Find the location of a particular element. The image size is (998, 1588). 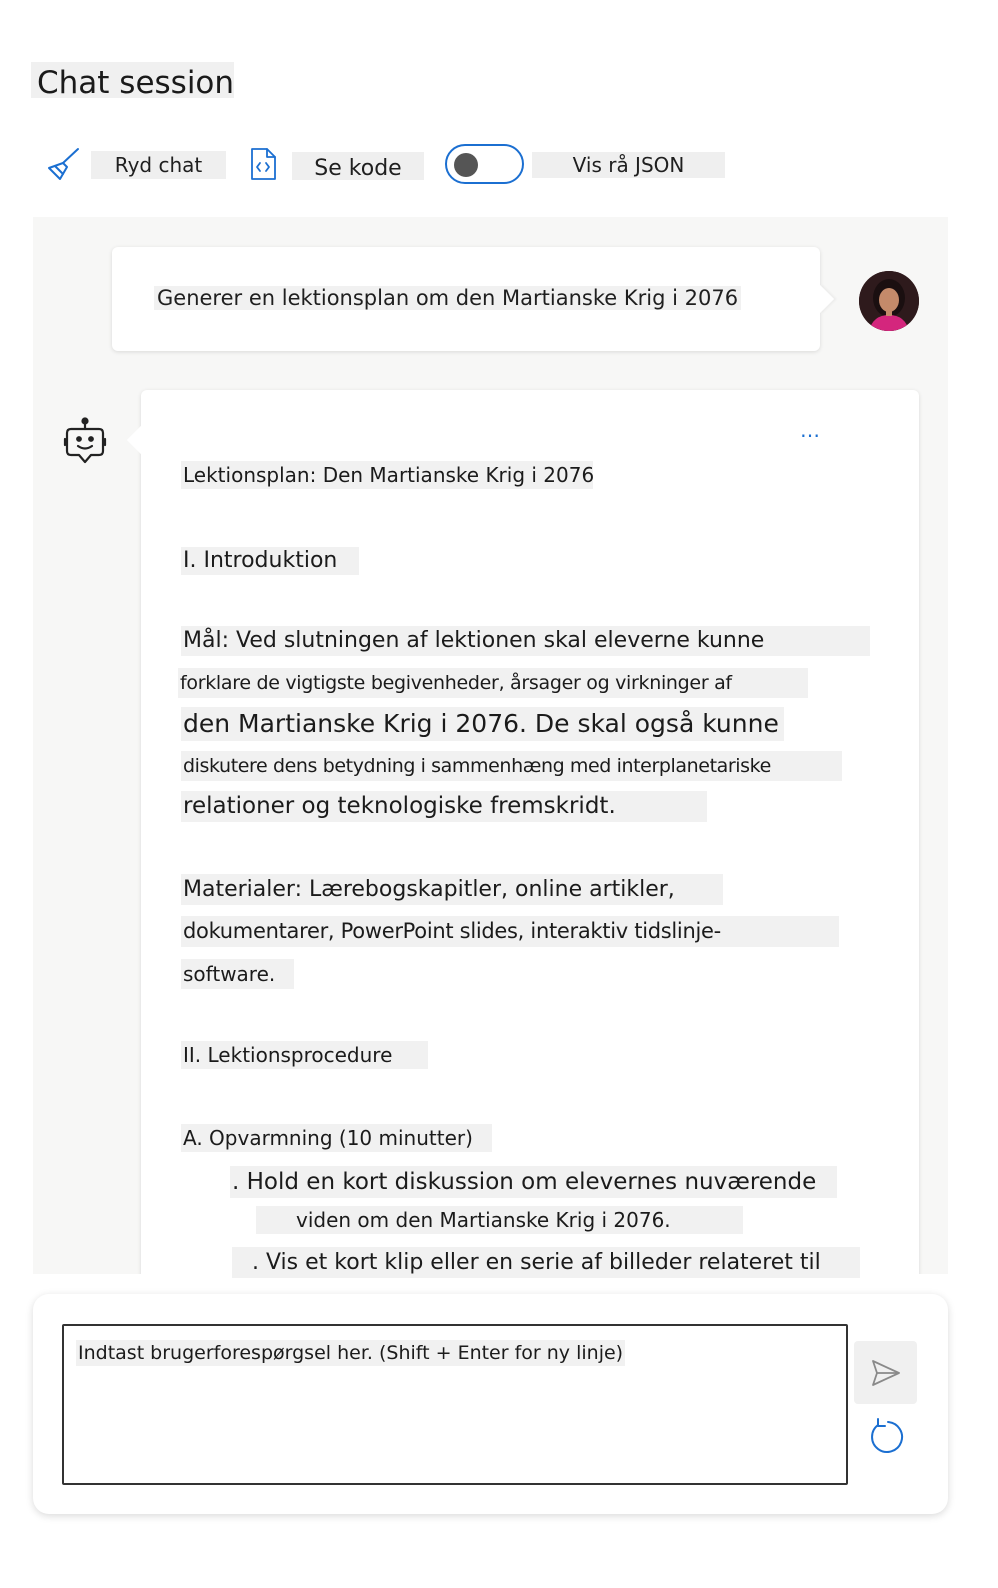

bot-icon is located at coordinates (85, 444).